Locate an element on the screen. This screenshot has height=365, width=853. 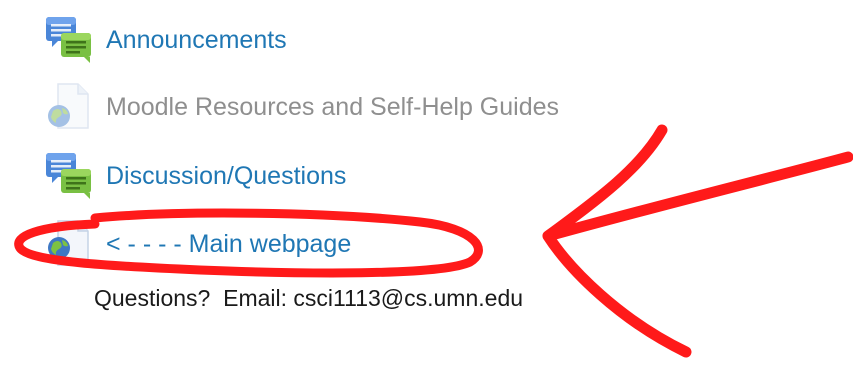
activity-label-announcements: Announcements is located at coordinates (196, 40).